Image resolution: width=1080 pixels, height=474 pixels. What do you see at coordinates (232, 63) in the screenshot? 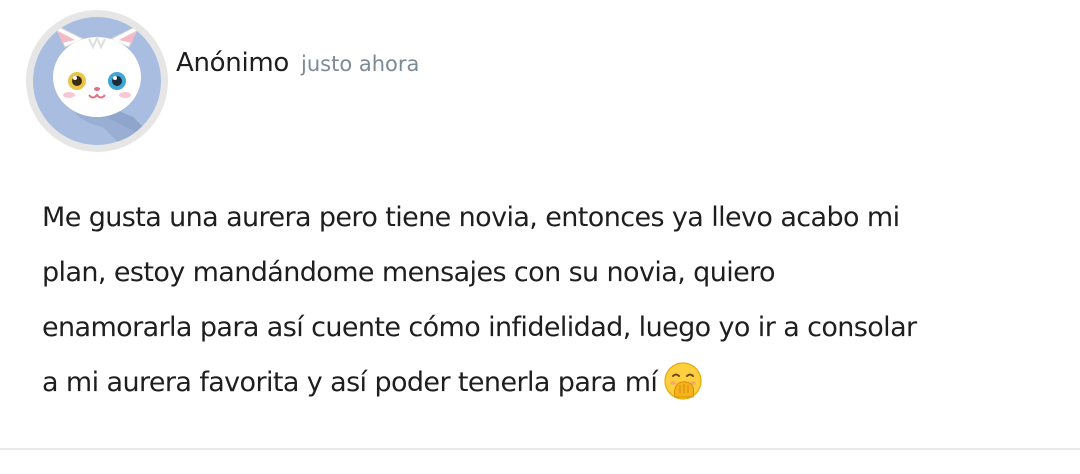
I see `author-name: Anónimo` at bounding box center [232, 63].